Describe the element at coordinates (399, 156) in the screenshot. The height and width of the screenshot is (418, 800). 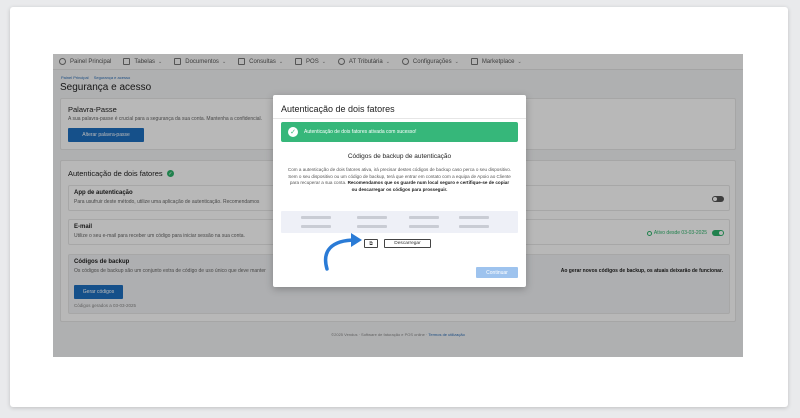
I see `backup-codes-heading: Códigos de backup de autenticação` at that location.